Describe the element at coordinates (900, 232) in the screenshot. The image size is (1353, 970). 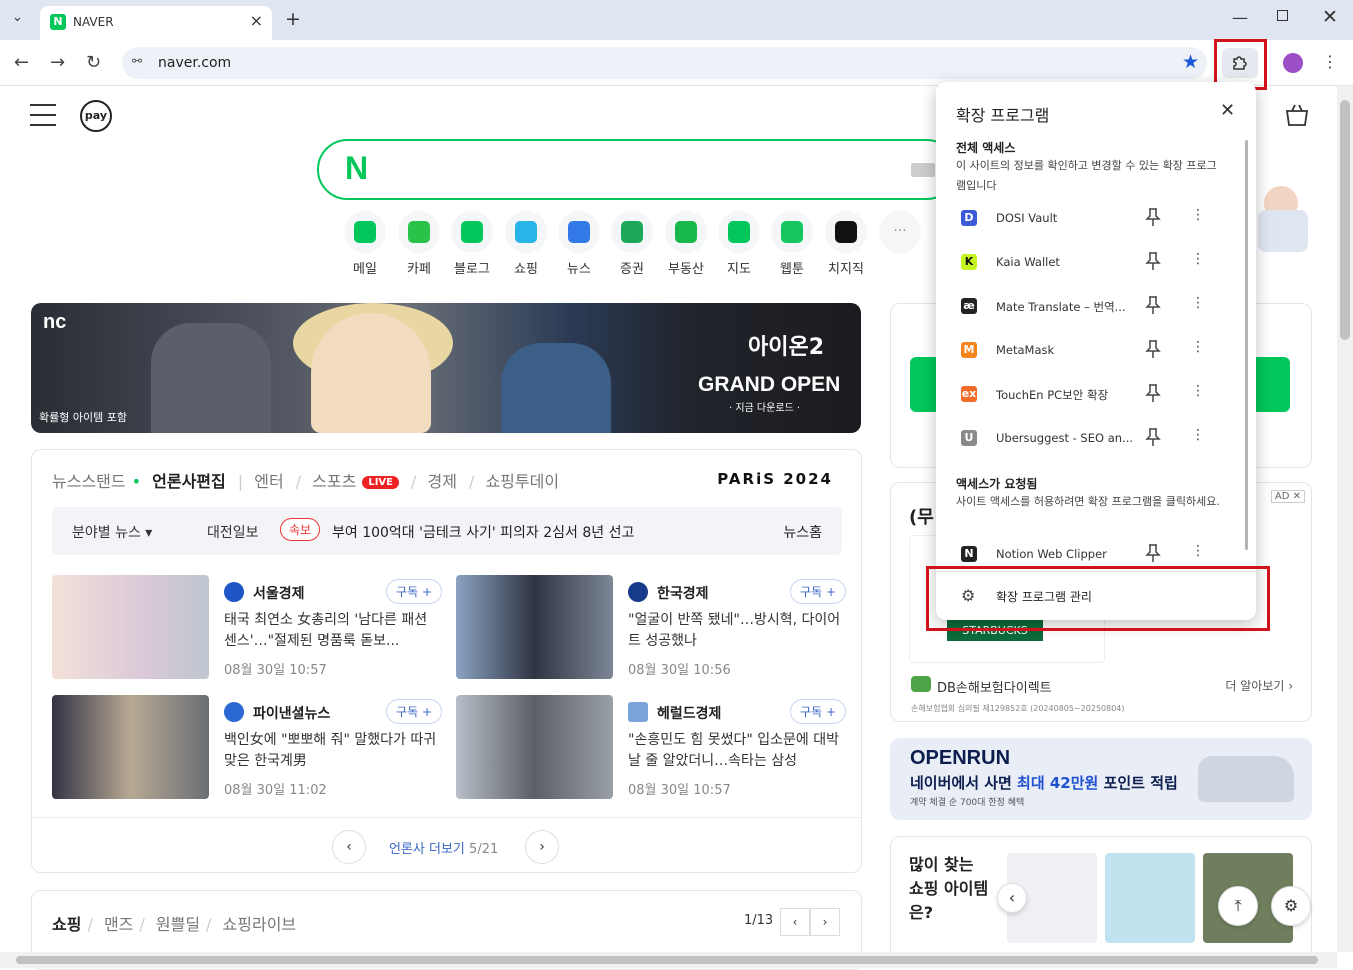
I see `more-services-button: ···` at that location.